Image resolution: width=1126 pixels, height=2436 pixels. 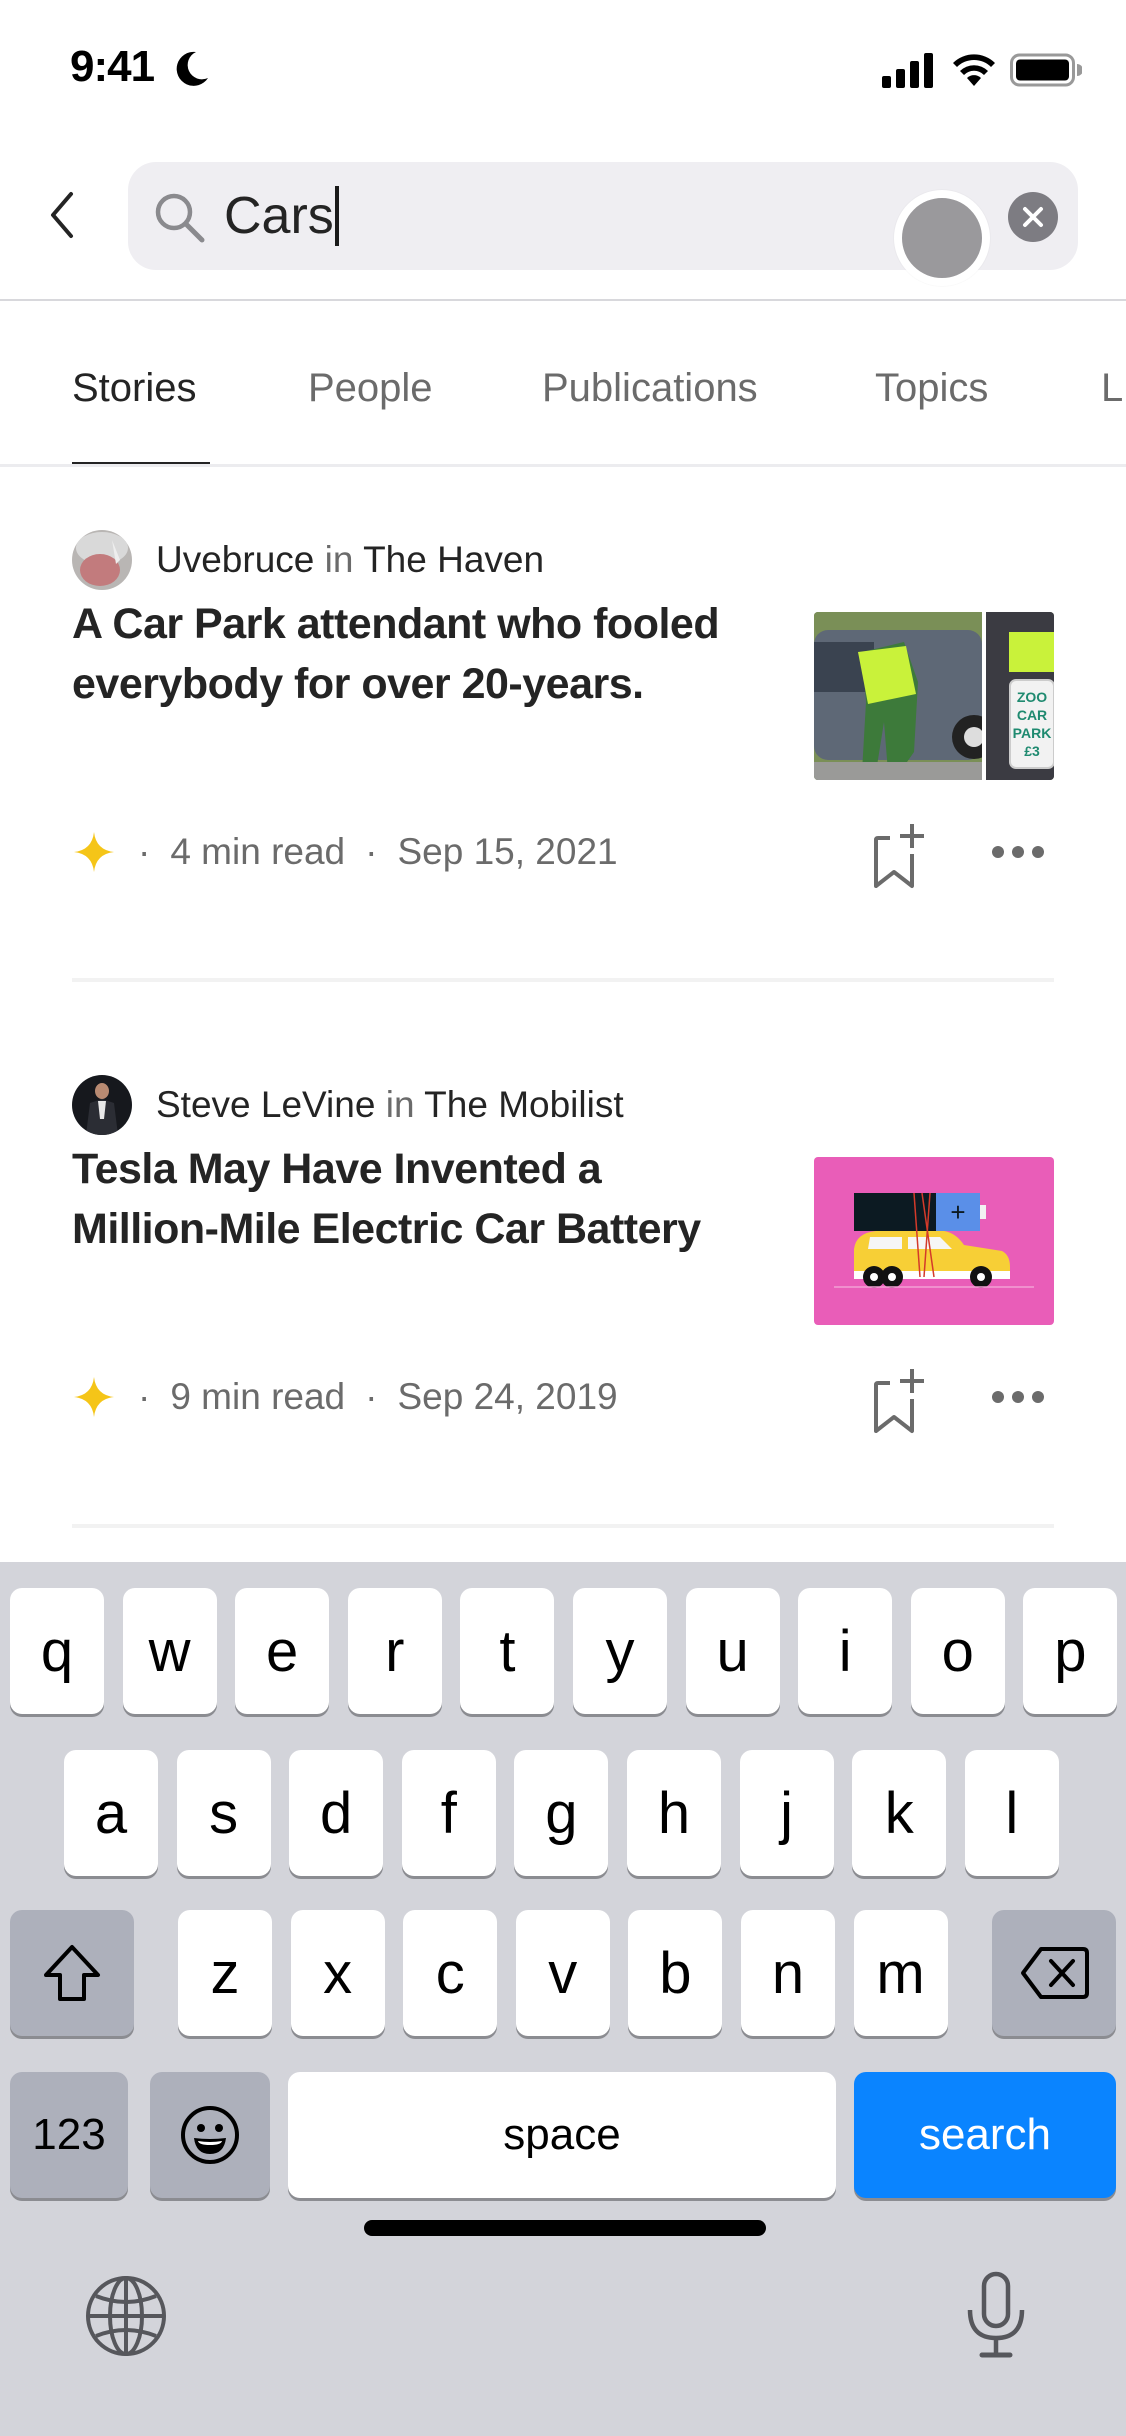 I want to click on publication-name: The Haven, so click(x=453, y=559).